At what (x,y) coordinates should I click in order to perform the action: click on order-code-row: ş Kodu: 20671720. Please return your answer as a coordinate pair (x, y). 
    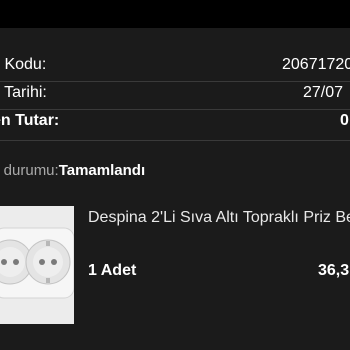
    Looking at the image, I should click on (175, 65).